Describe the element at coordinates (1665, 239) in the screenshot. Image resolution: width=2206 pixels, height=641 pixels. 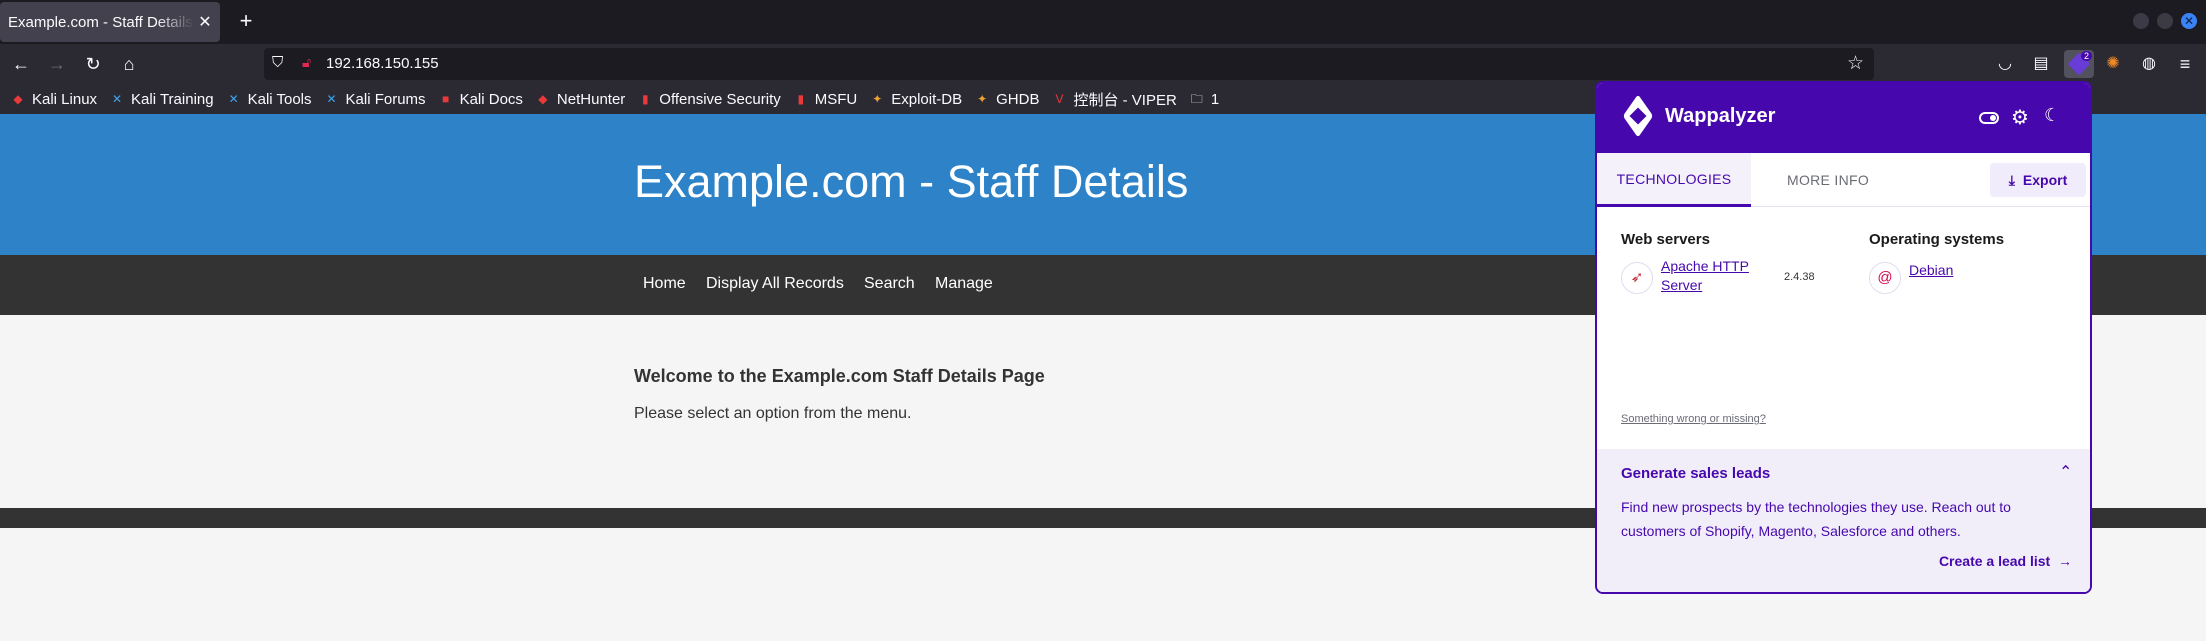
I see `category-web-servers: Web servers` at that location.